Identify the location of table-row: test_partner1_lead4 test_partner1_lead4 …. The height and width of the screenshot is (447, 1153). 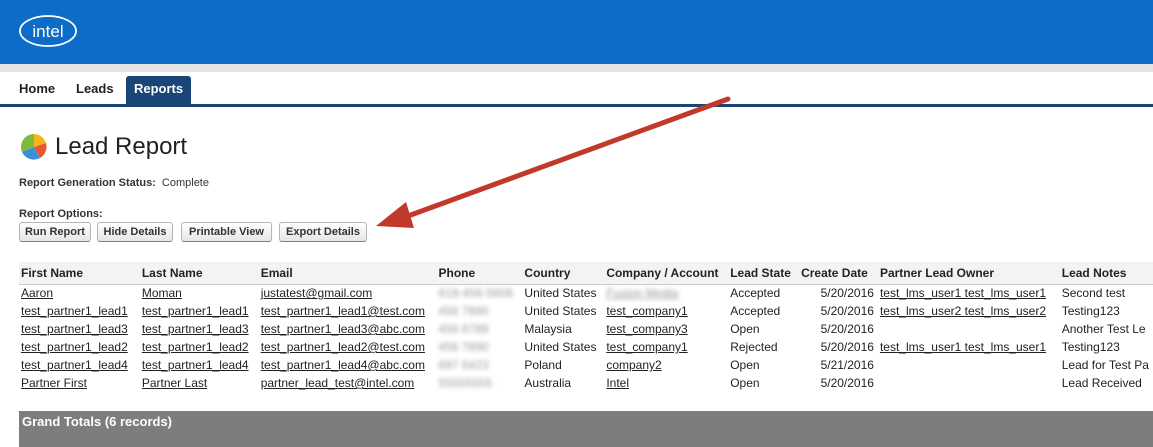
(586, 365).